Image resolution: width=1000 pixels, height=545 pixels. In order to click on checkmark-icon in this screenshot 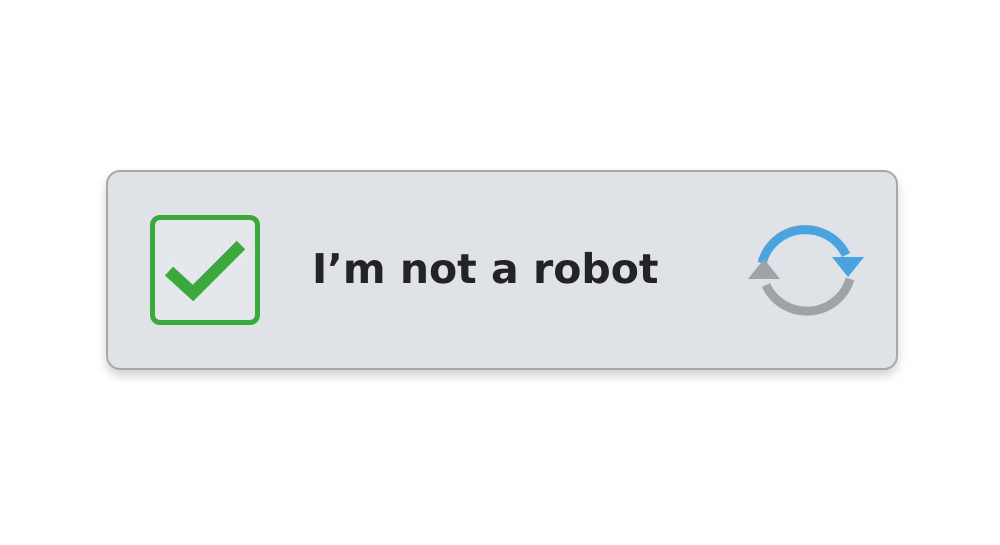, I will do `click(205, 270)`.